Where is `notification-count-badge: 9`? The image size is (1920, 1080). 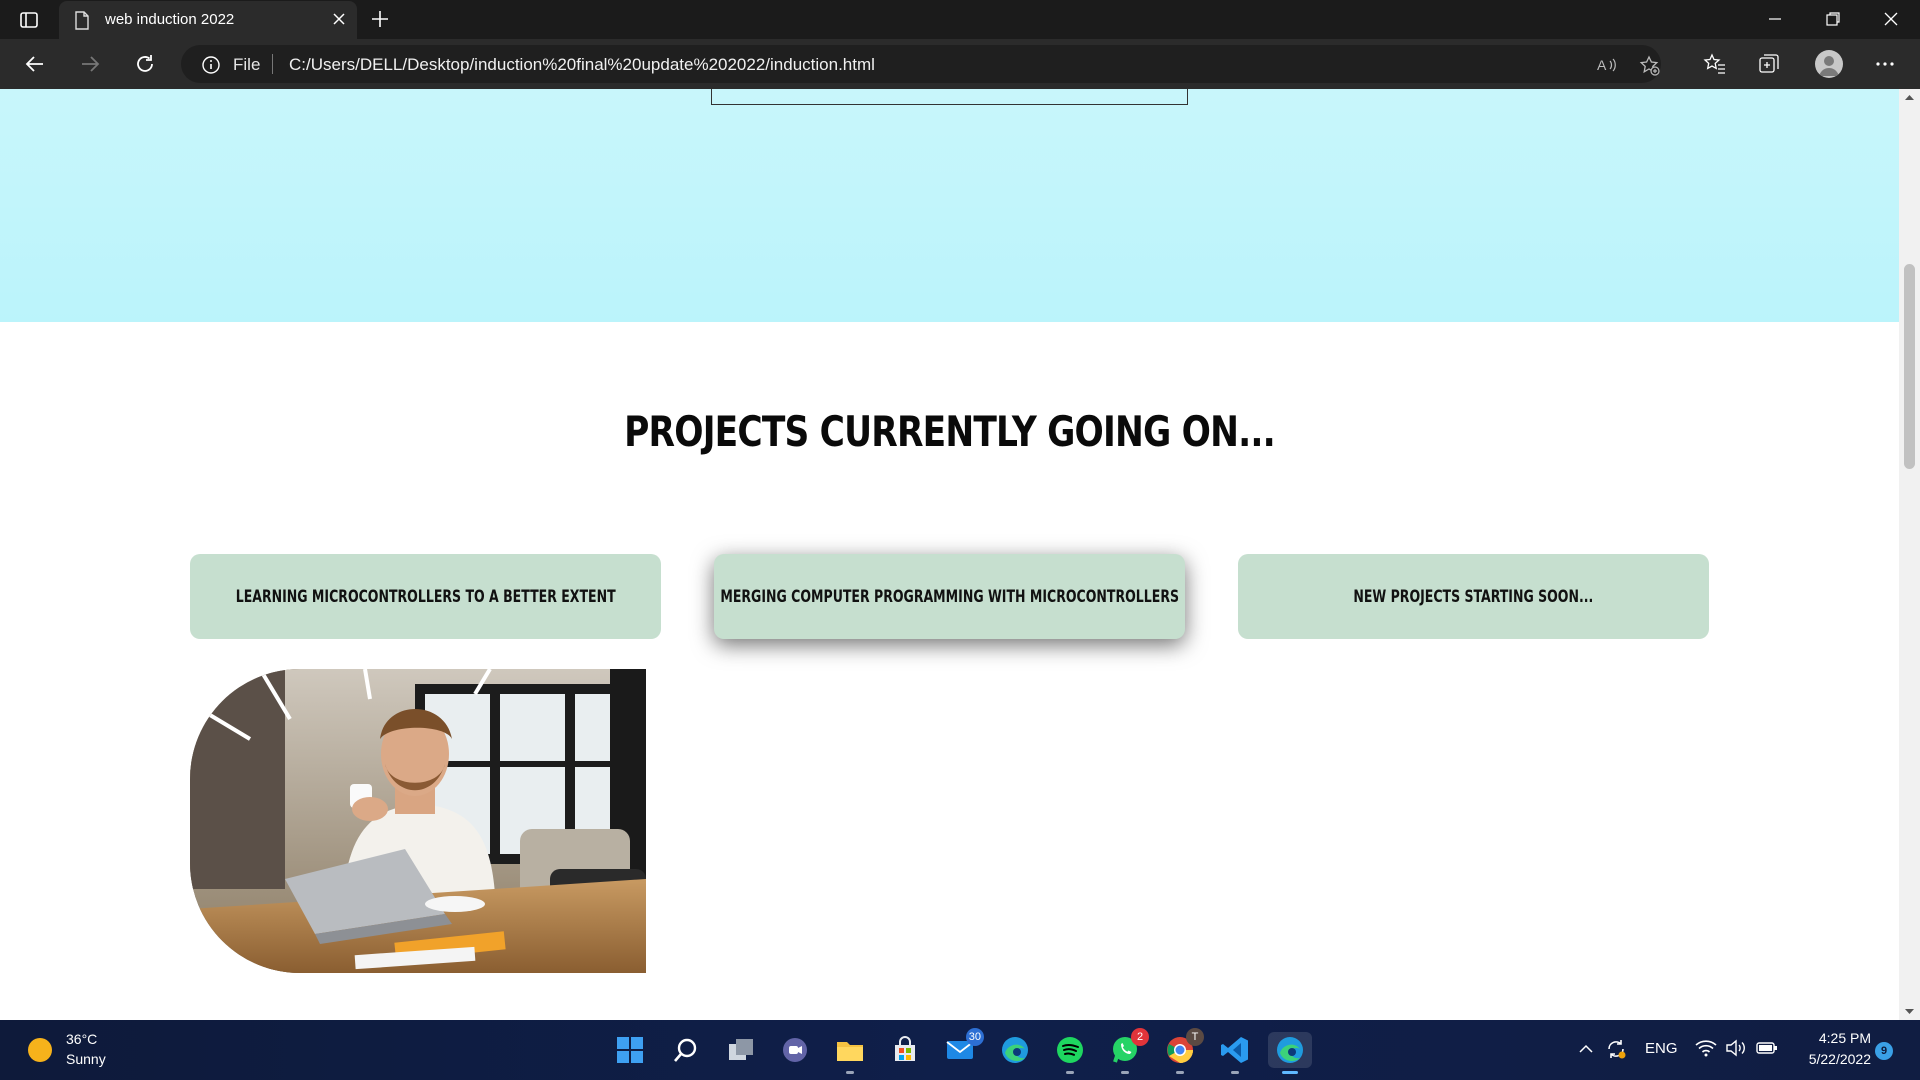
notification-count-badge: 9 is located at coordinates (1884, 1051).